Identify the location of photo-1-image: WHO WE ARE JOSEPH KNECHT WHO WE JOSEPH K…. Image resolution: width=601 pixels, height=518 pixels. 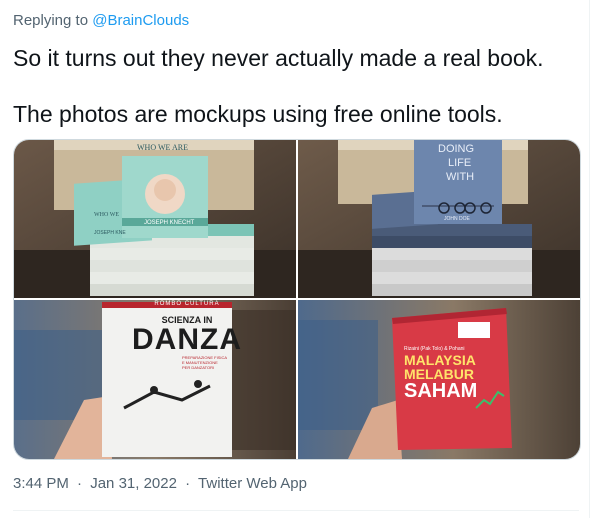
(155, 219).